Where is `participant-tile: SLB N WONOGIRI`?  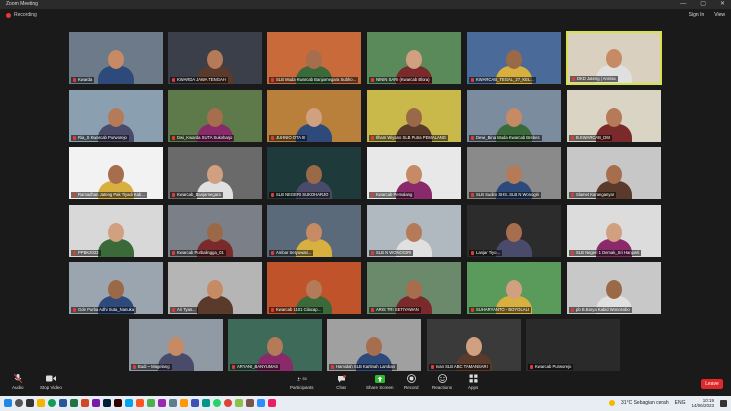
participant-tile: SLB N WONOGIRI is located at coordinates (414, 231).